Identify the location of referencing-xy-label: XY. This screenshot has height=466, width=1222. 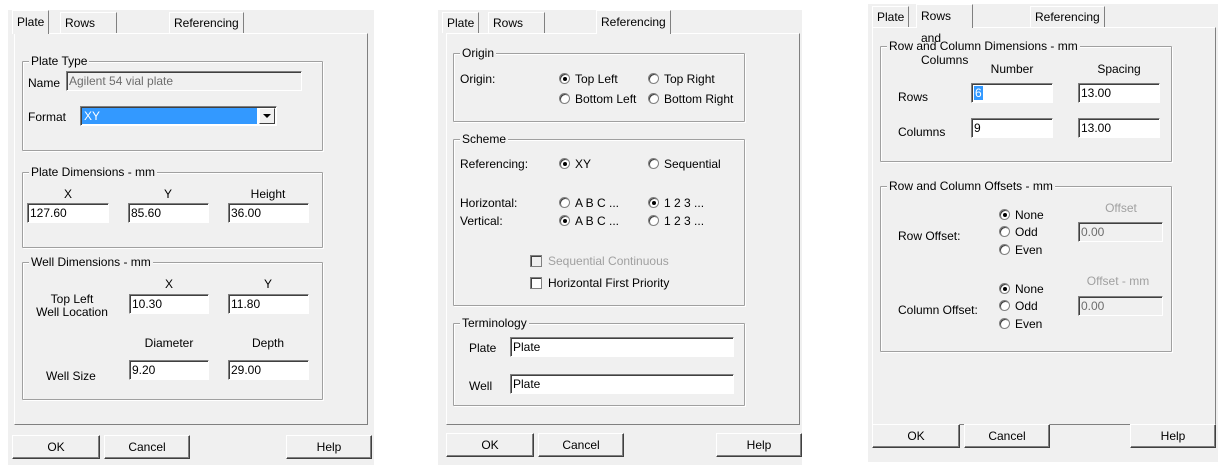
(583, 164).